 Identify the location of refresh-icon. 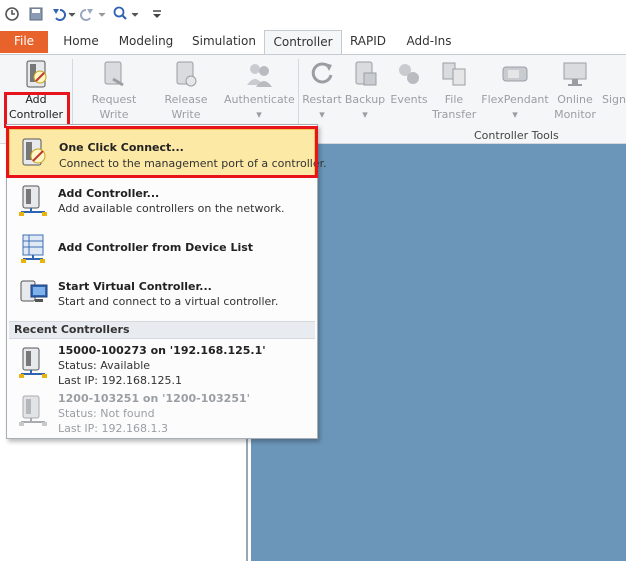
(12, 14).